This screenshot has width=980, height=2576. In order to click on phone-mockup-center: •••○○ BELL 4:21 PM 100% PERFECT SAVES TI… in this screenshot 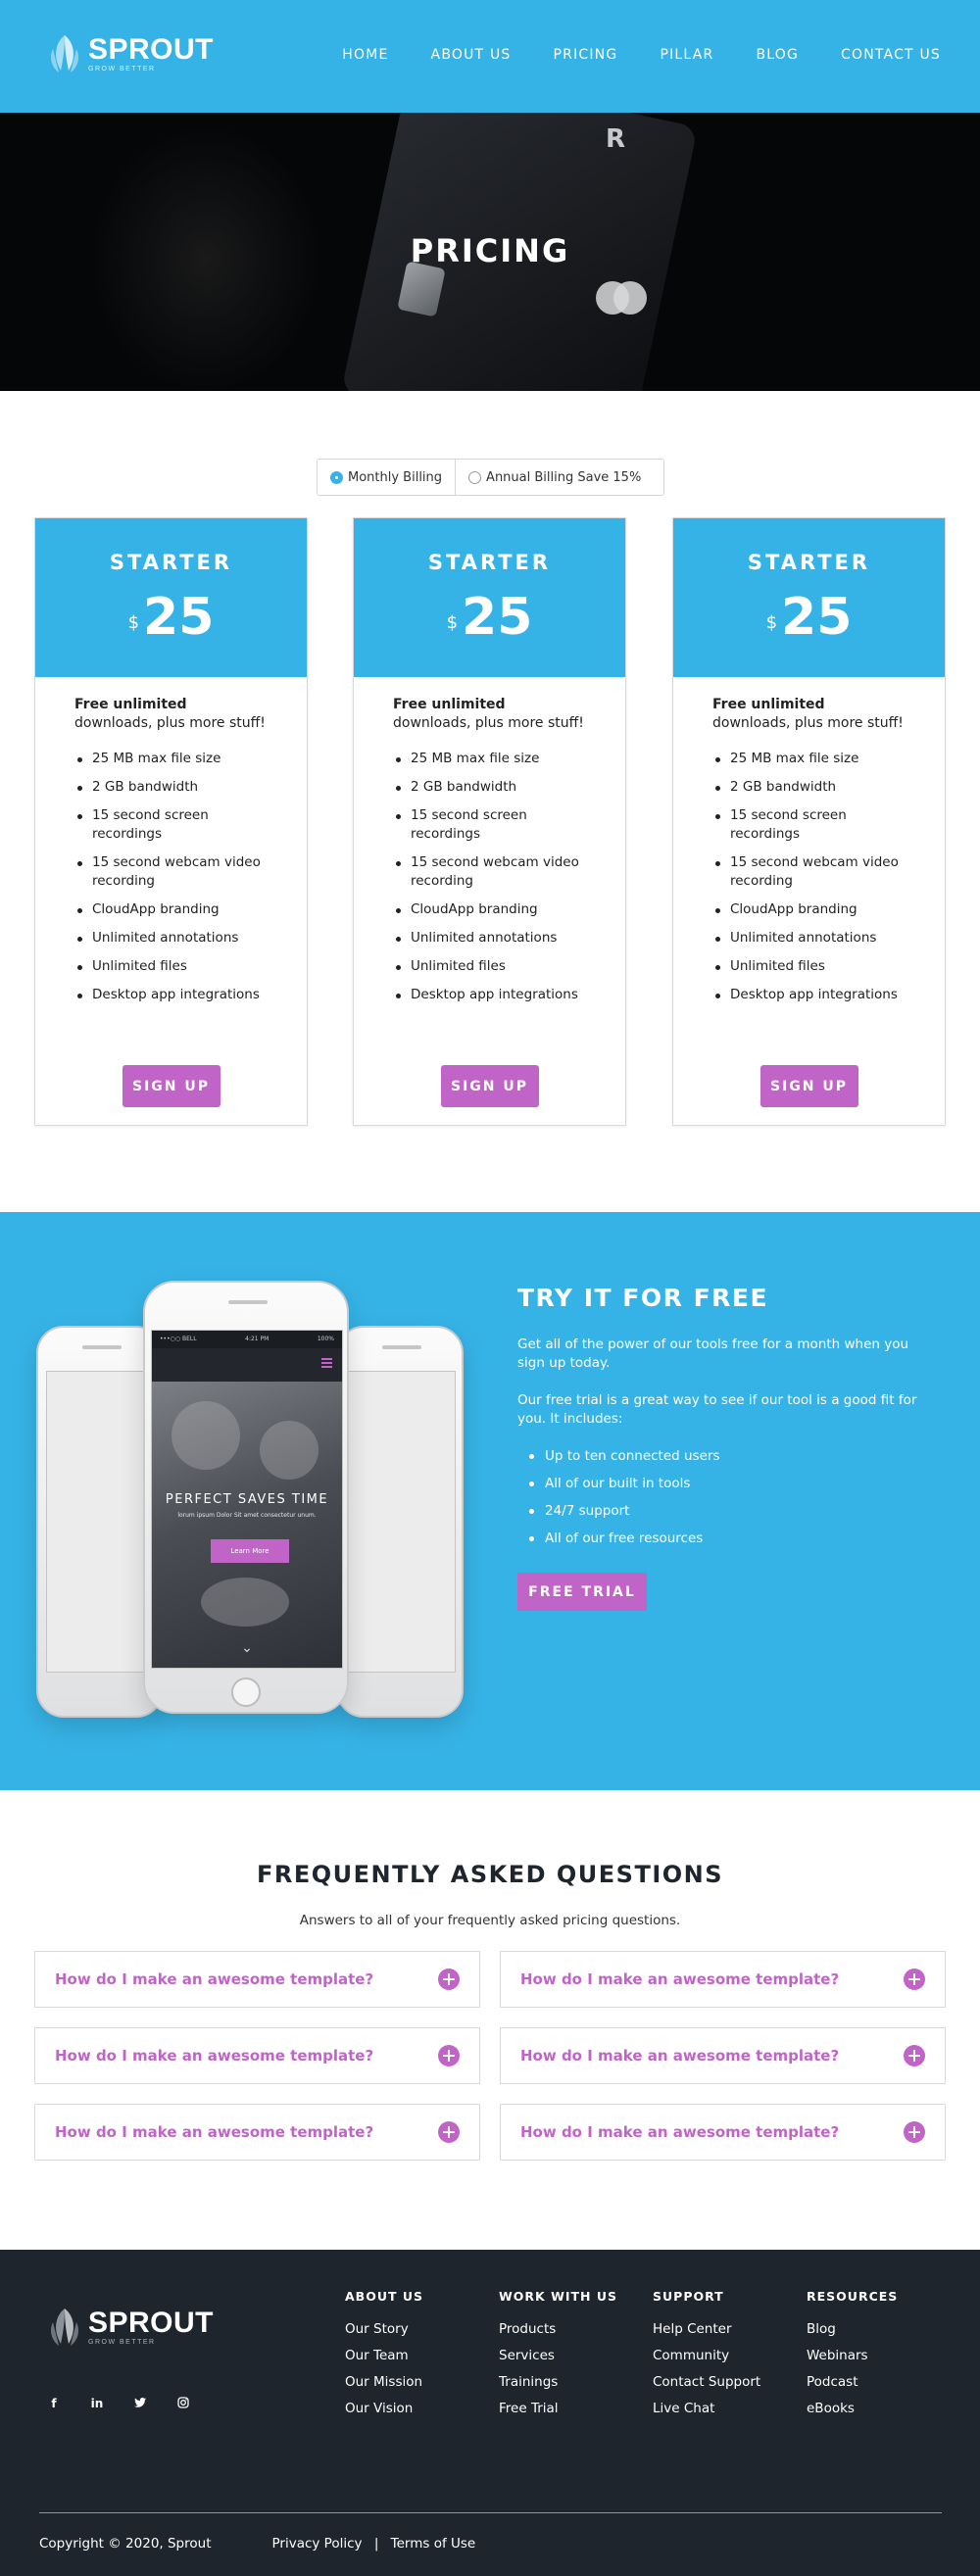, I will do `click(246, 1497)`.